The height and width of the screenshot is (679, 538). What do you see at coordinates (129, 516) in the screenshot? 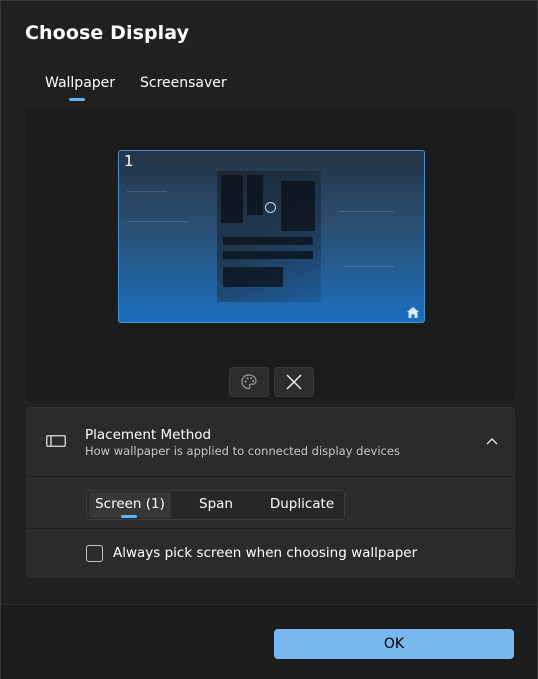
I see `option-selected-indicator` at bounding box center [129, 516].